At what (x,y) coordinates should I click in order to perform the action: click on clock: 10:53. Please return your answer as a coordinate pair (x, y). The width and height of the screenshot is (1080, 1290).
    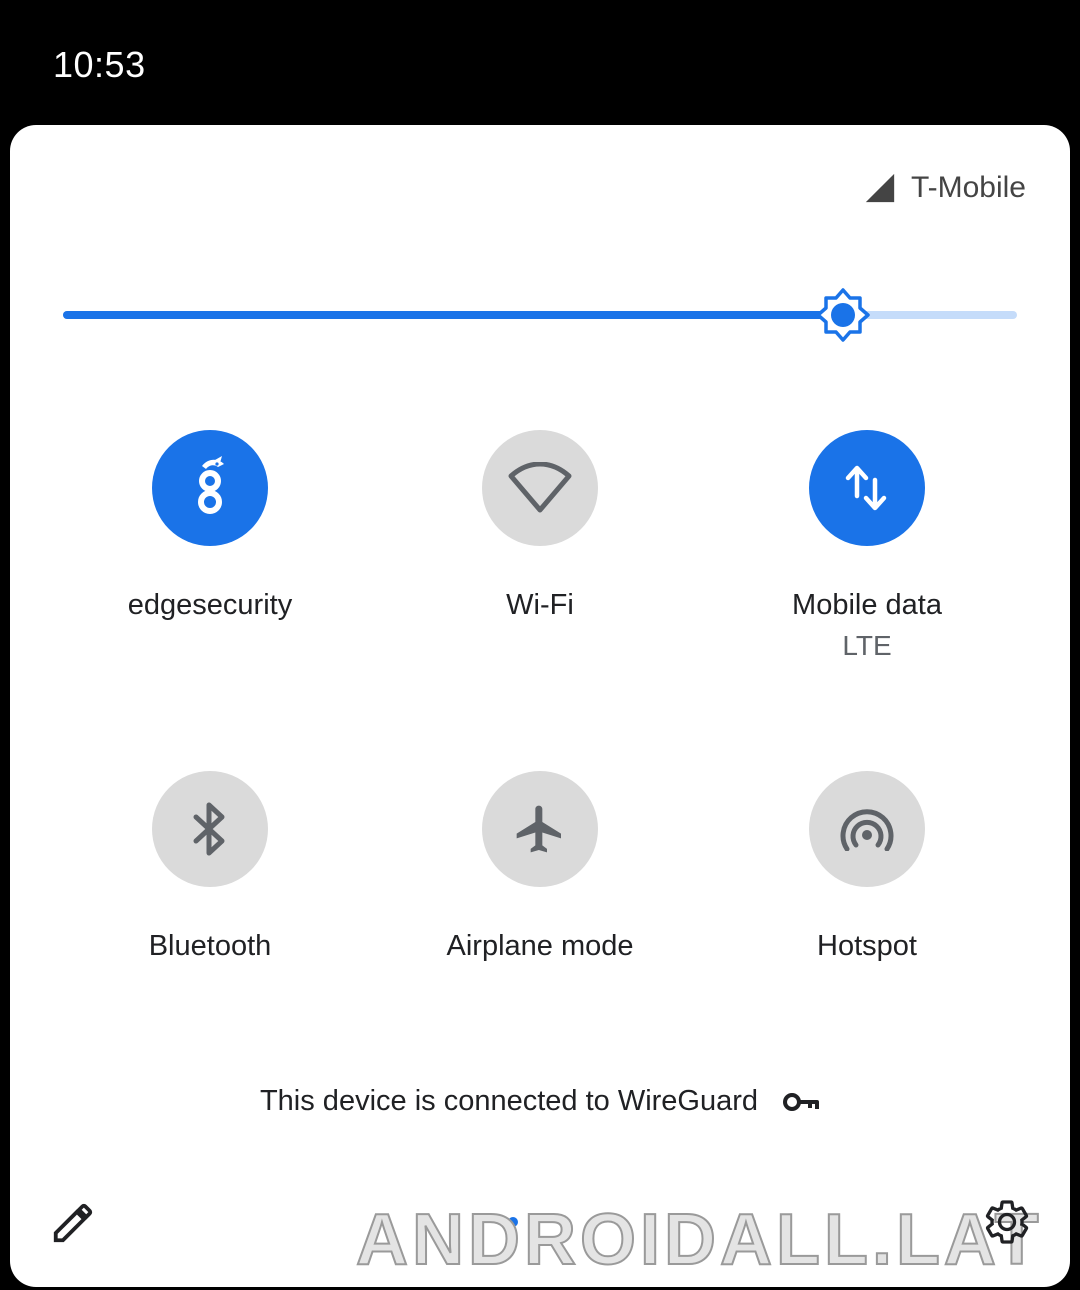
    Looking at the image, I should click on (99, 64).